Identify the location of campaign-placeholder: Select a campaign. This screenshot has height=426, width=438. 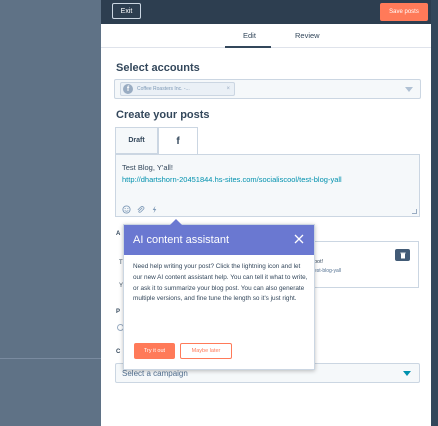
(155, 373).